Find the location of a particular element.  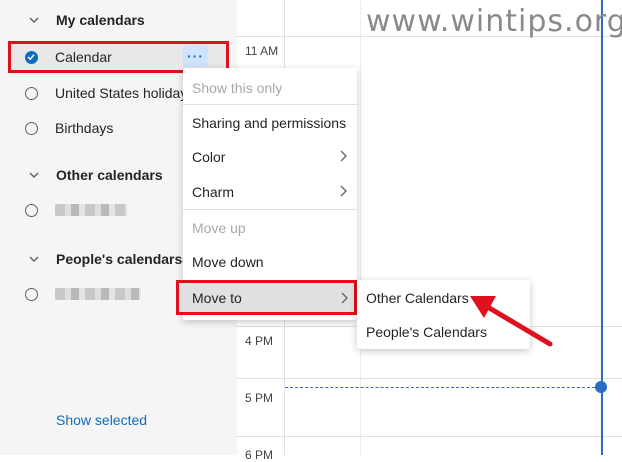

calendar-item-birthdays: Birthdays is located at coordinates (69, 128).